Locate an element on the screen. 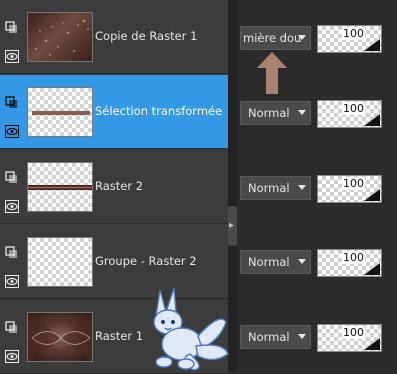 The height and width of the screenshot is (374, 397). chevron-right-icon: ▸ is located at coordinates (232, 225).